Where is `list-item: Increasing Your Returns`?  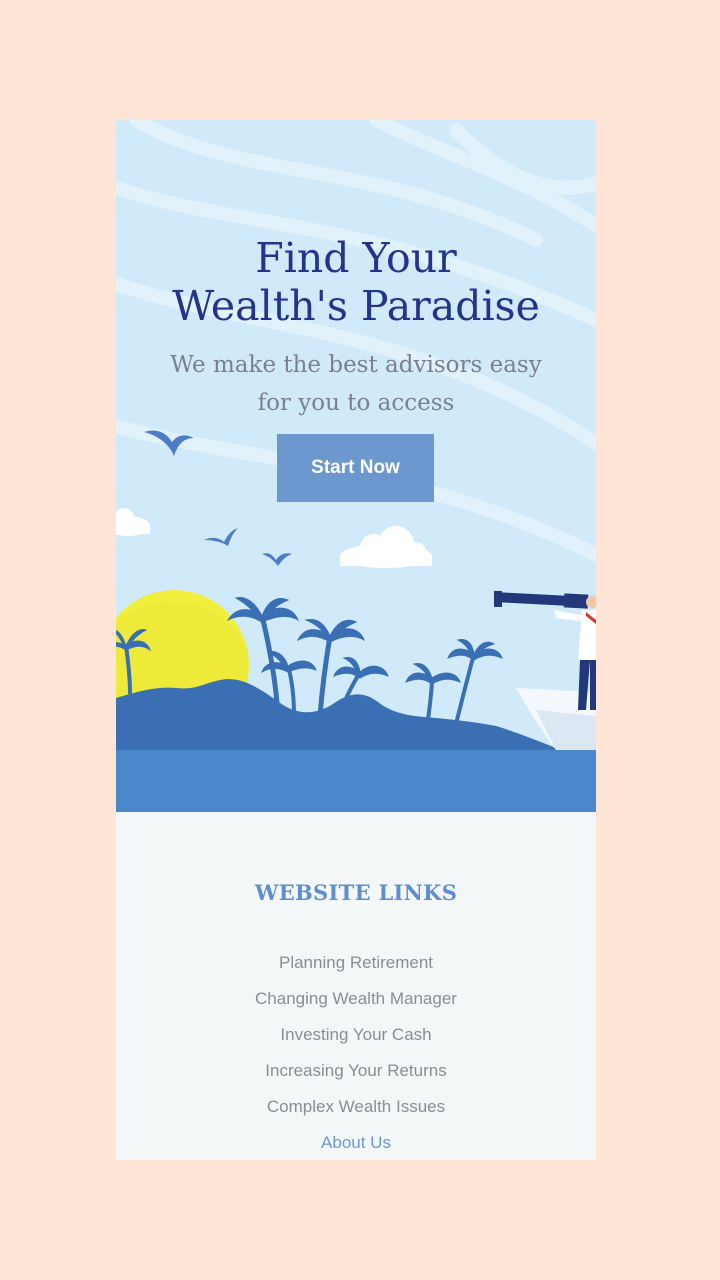
list-item: Increasing Your Returns is located at coordinates (356, 1072).